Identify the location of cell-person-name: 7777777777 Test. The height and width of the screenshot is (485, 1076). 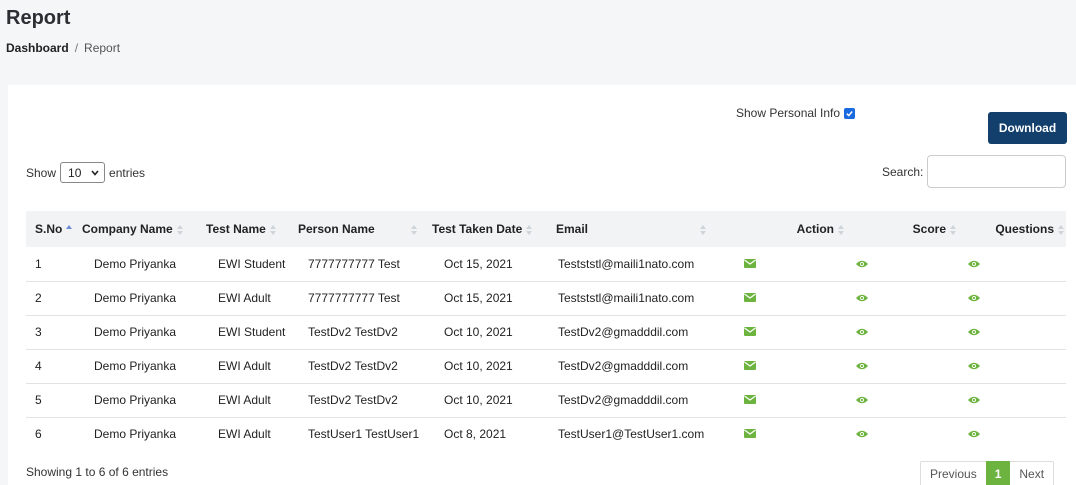
(354, 298).